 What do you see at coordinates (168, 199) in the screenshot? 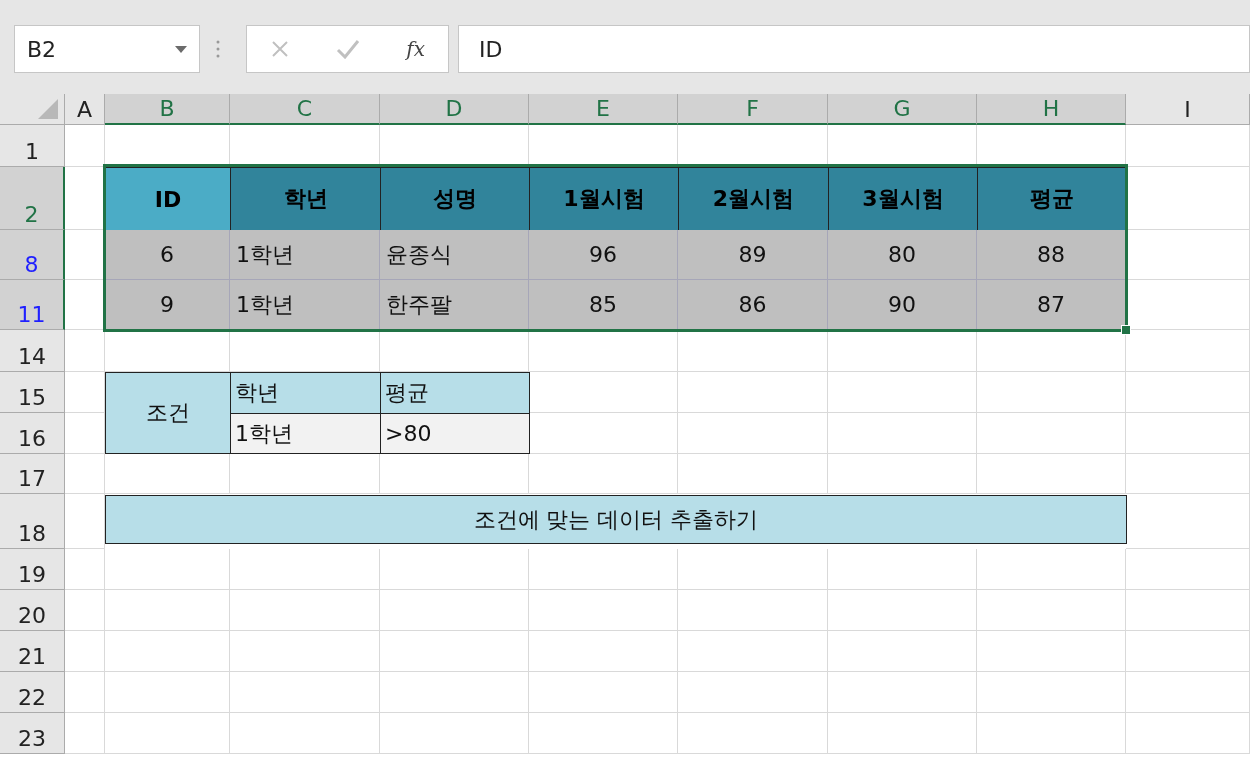
I see `header-cell: ID` at bounding box center [168, 199].